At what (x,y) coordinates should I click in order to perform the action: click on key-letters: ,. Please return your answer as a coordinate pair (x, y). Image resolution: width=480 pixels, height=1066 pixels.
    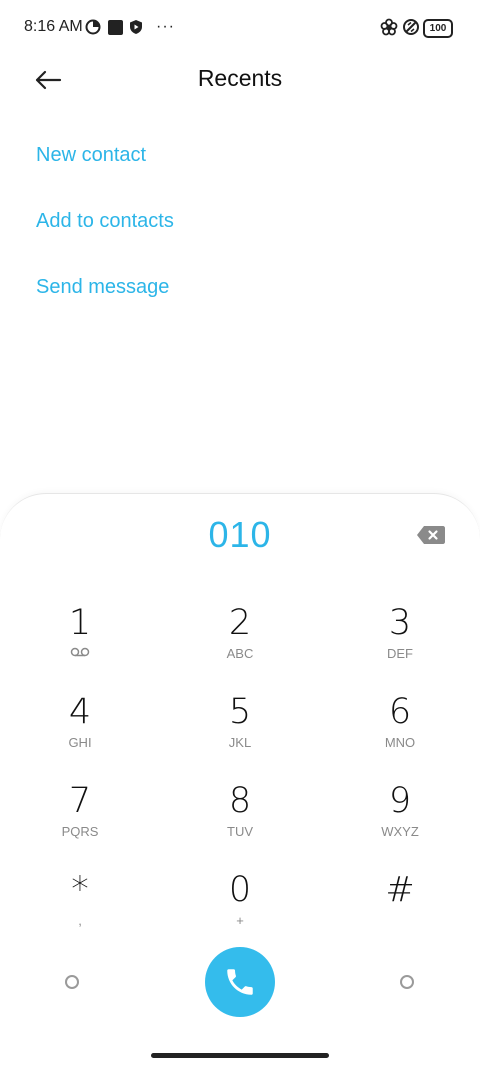
    Looking at the image, I should click on (80, 920).